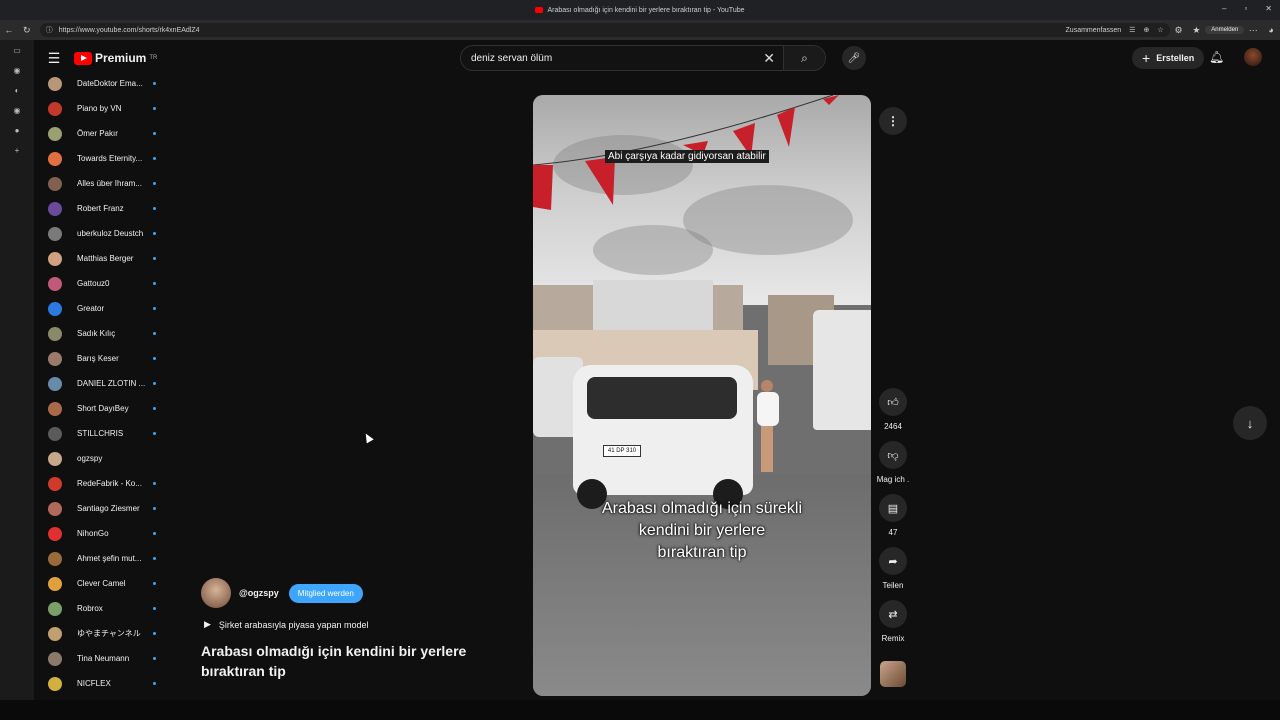  Describe the element at coordinates (687, 156) in the screenshot. I see `caption-top: Abi çarşıya kadar gidiyorsan atabilir` at that location.